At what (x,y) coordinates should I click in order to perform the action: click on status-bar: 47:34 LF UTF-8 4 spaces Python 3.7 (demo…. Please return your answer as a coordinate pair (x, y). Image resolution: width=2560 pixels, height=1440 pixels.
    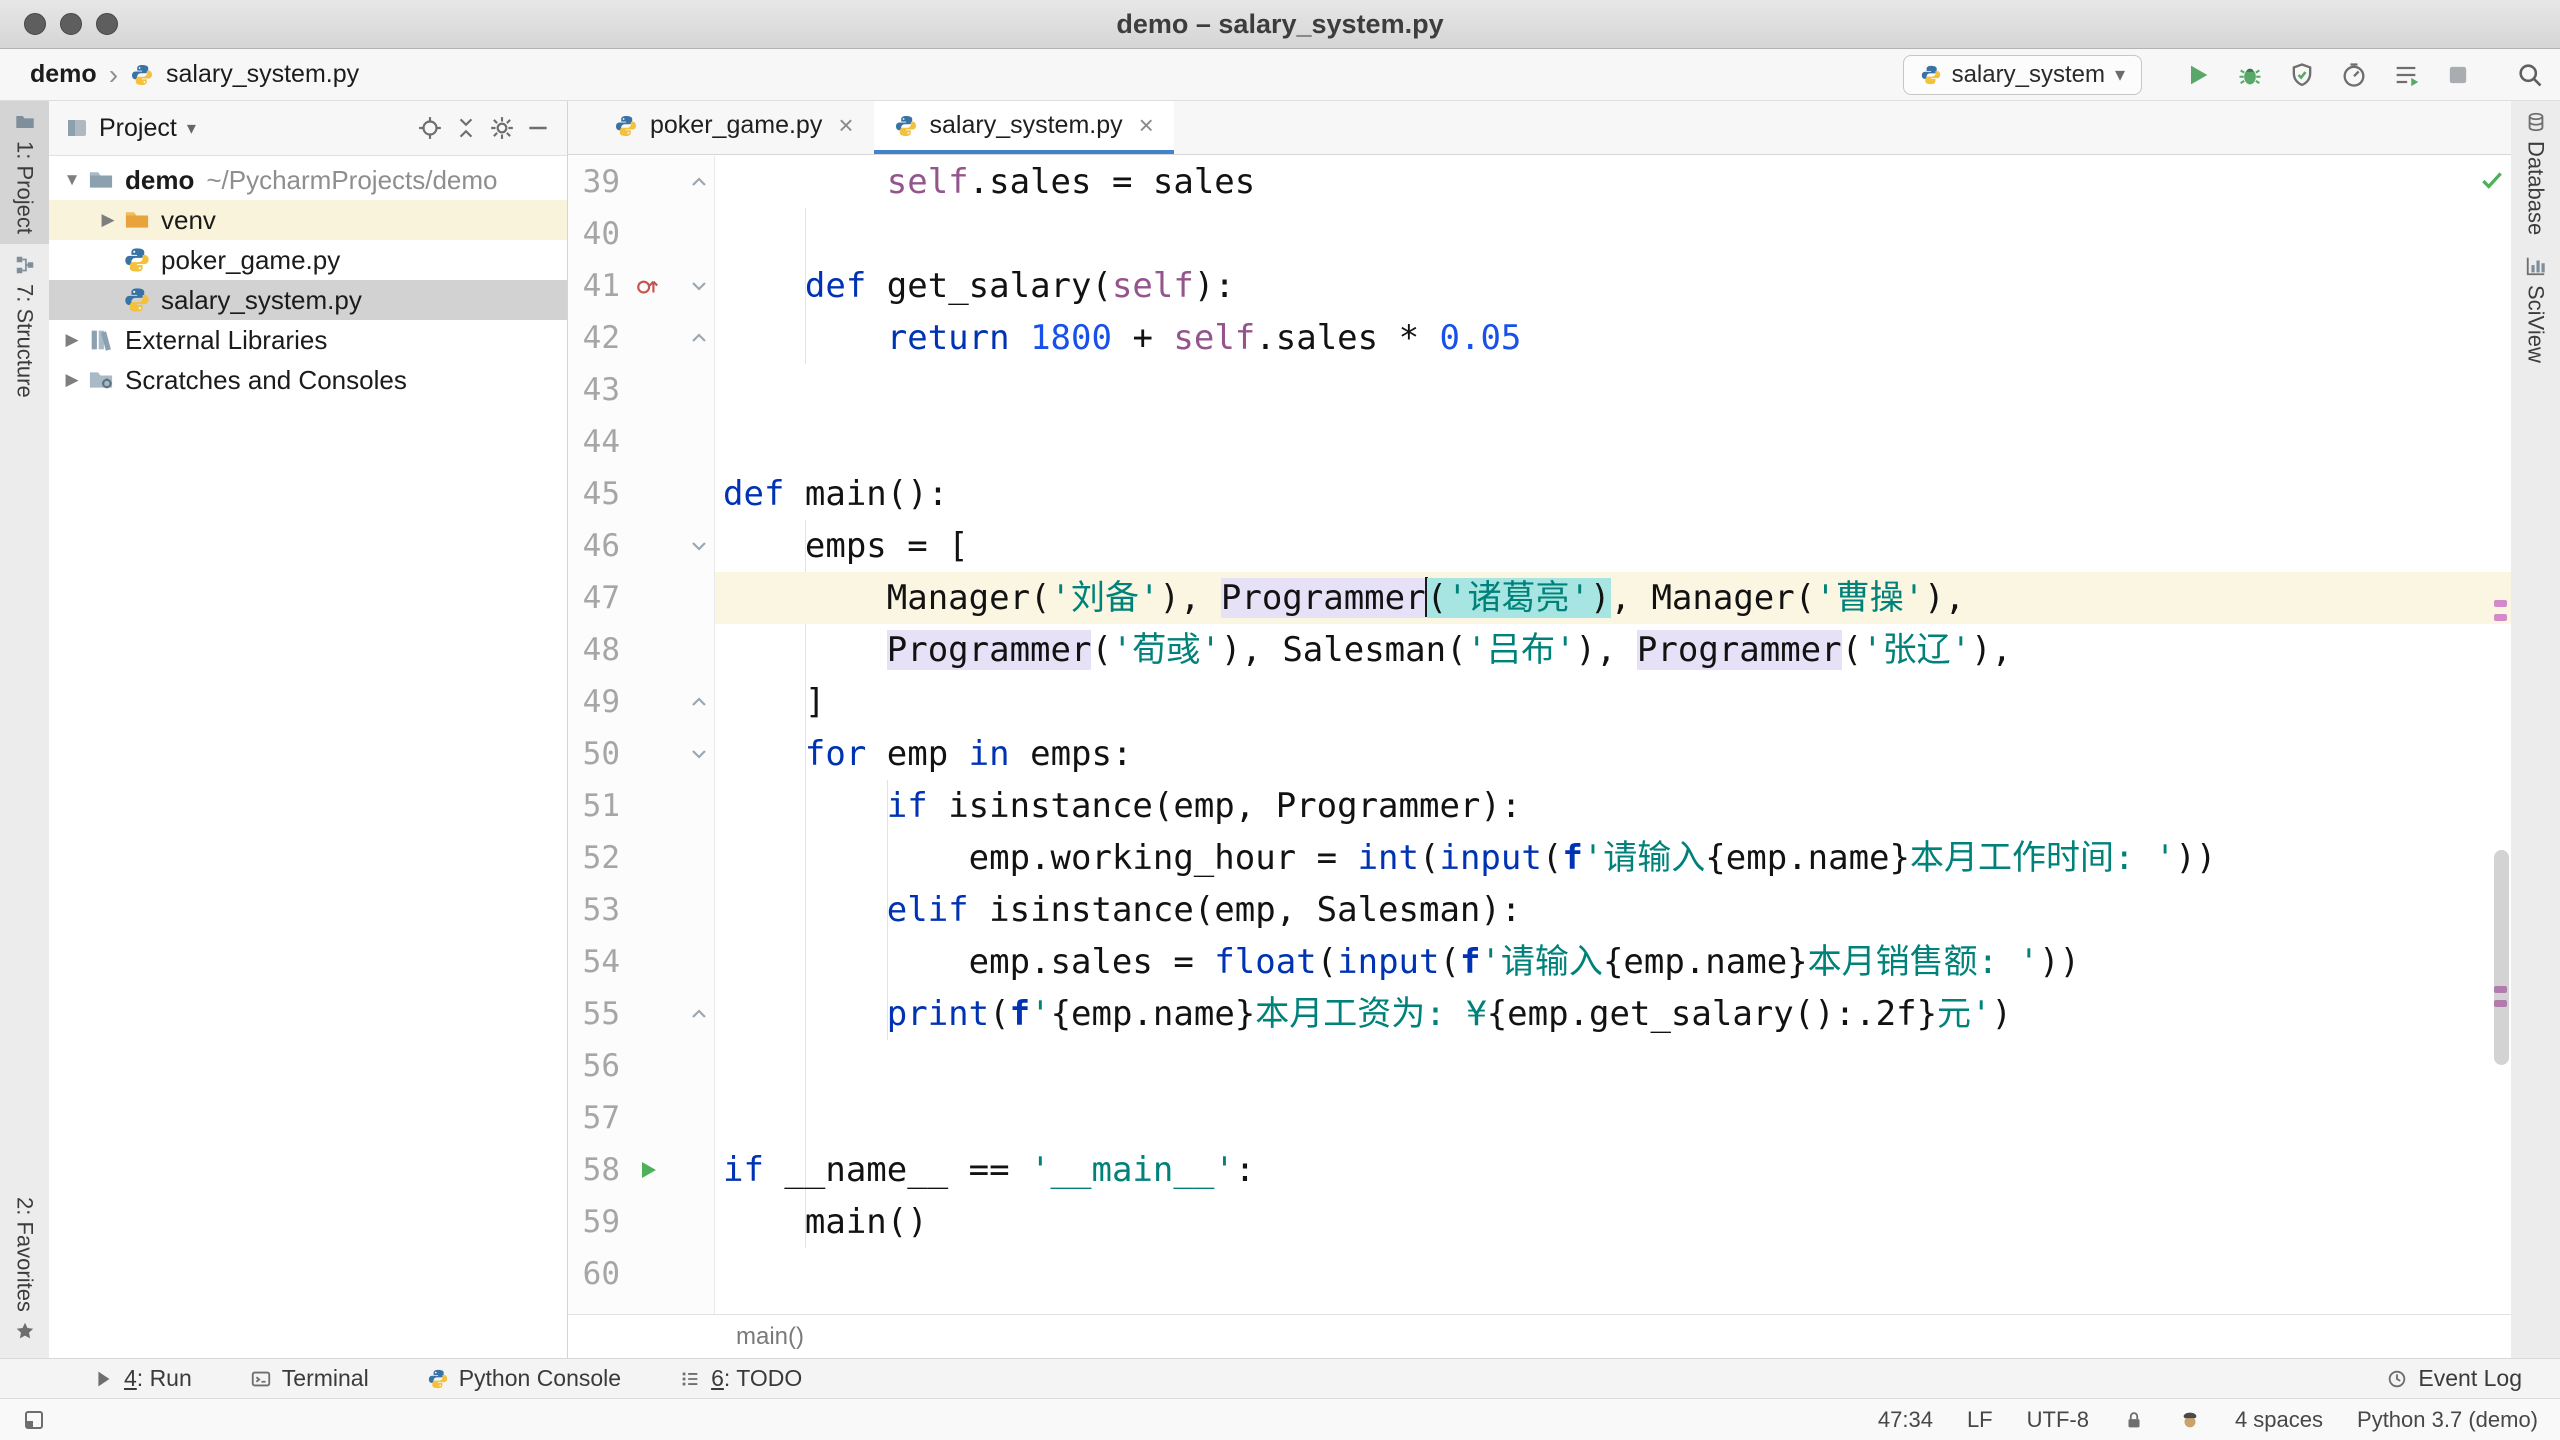
    Looking at the image, I should click on (1280, 1419).